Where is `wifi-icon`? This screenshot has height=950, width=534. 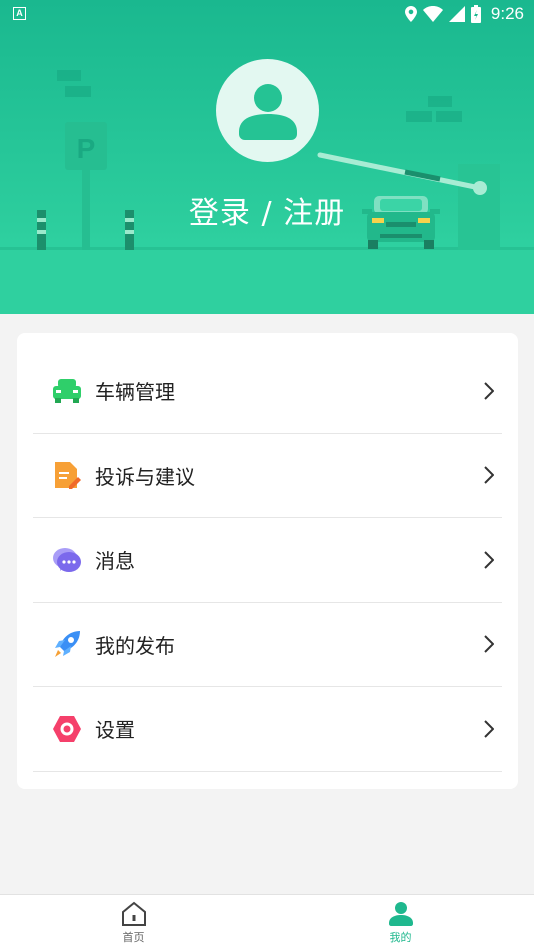
wifi-icon is located at coordinates (432, 14).